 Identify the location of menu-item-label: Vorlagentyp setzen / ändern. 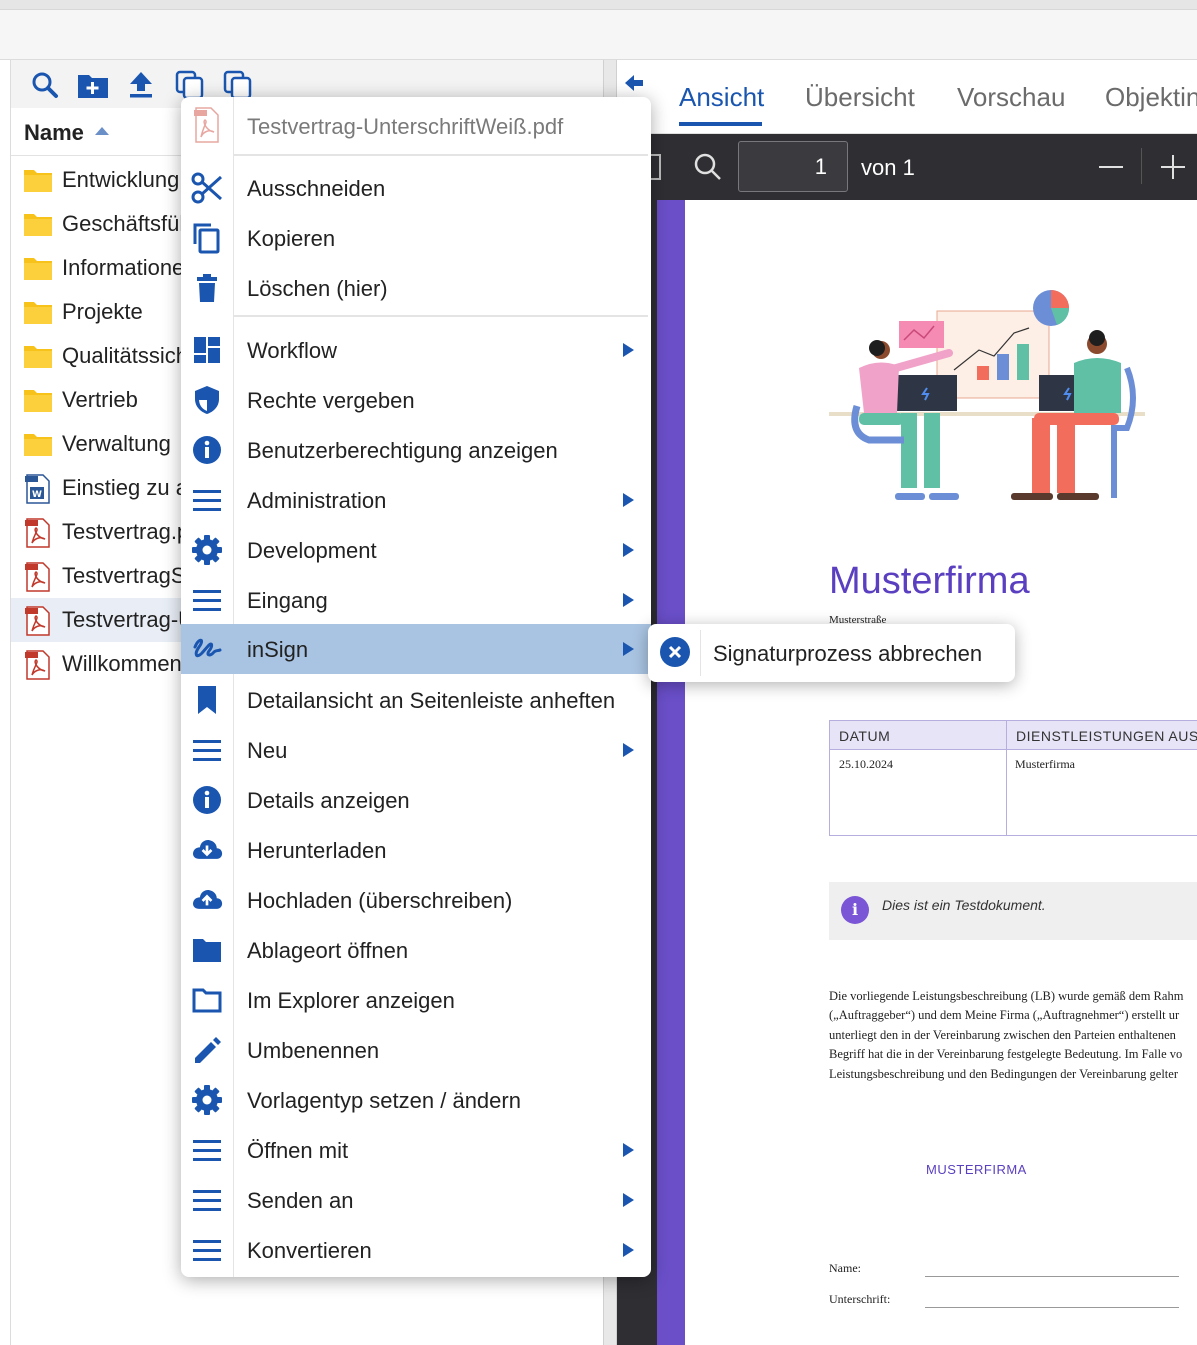
(384, 1100).